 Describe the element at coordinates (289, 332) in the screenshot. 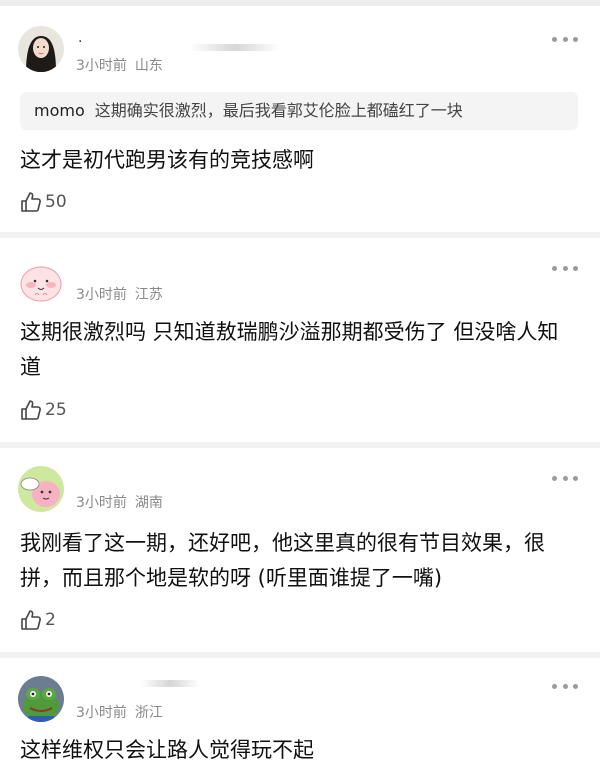

I see `comment-line: 这期很激烈吗 只知道敖瑞鹏沙溢那期都受伤了 但没啥人知` at that location.